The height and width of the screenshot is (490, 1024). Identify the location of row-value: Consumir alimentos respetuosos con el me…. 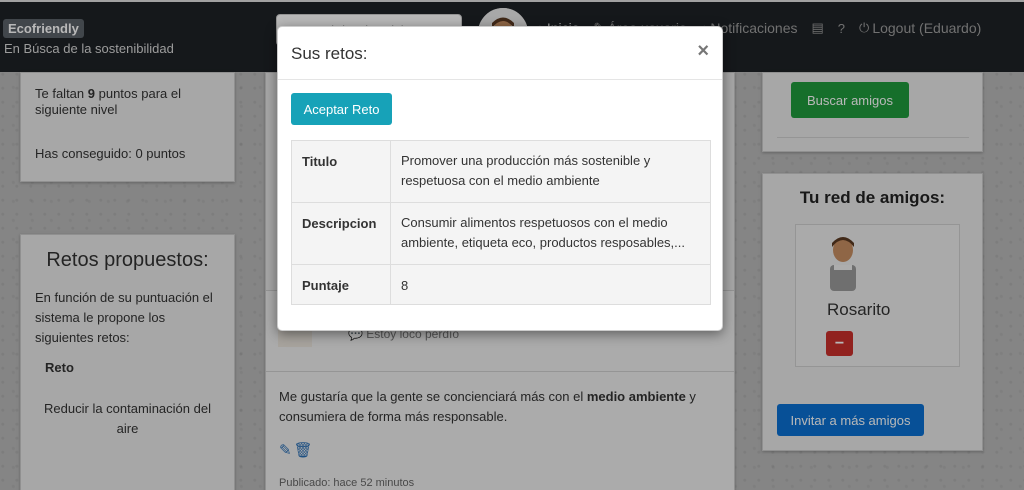
(550, 233).